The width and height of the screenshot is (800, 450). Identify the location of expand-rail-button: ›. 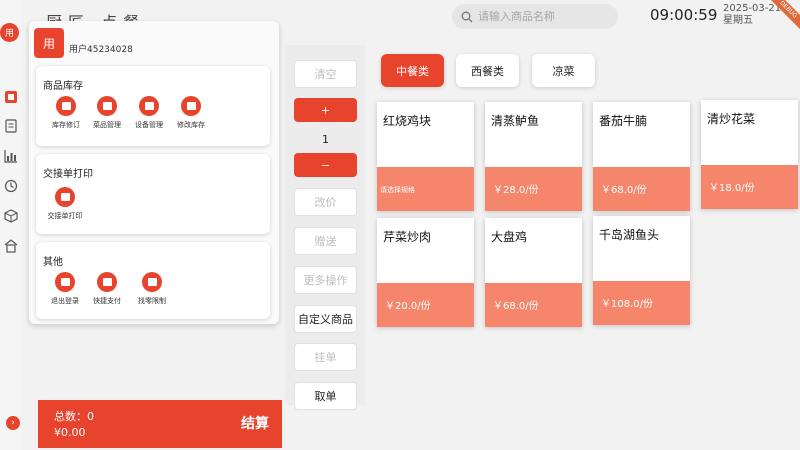
(13, 423).